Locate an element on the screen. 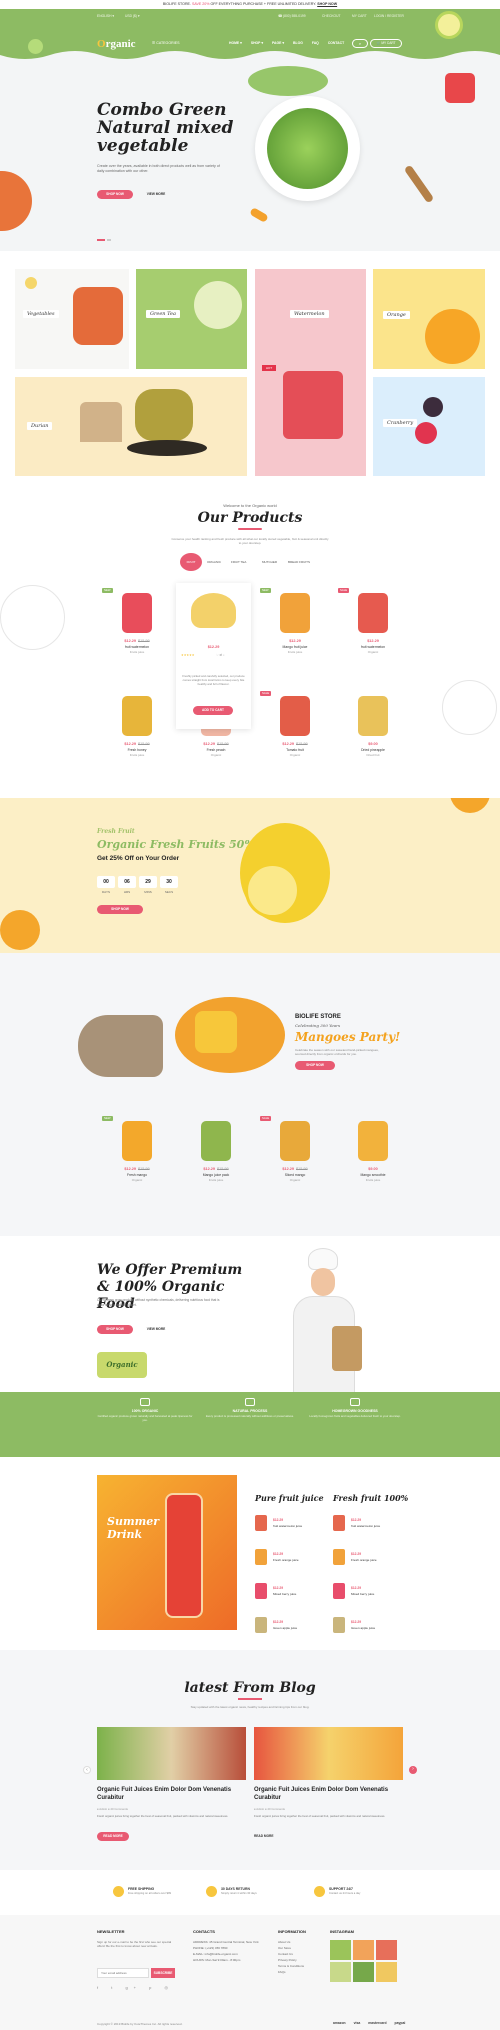 The width and height of the screenshot is (500, 2030). premium-view-more-button: VIEW MORE is located at coordinates (156, 1329).